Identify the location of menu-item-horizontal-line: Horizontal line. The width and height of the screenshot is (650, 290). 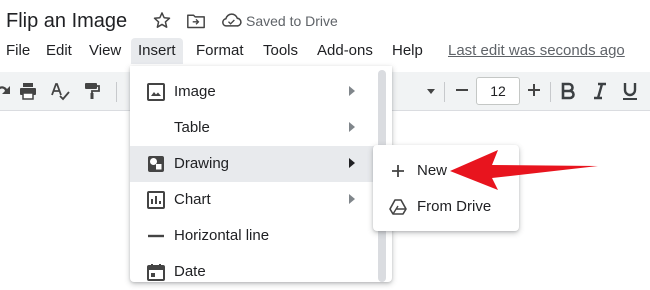
(255, 236).